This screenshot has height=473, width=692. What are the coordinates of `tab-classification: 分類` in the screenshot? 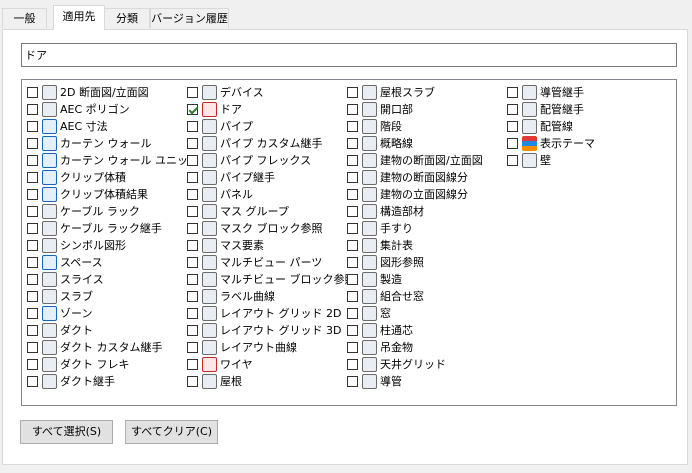 It's located at (127, 18).